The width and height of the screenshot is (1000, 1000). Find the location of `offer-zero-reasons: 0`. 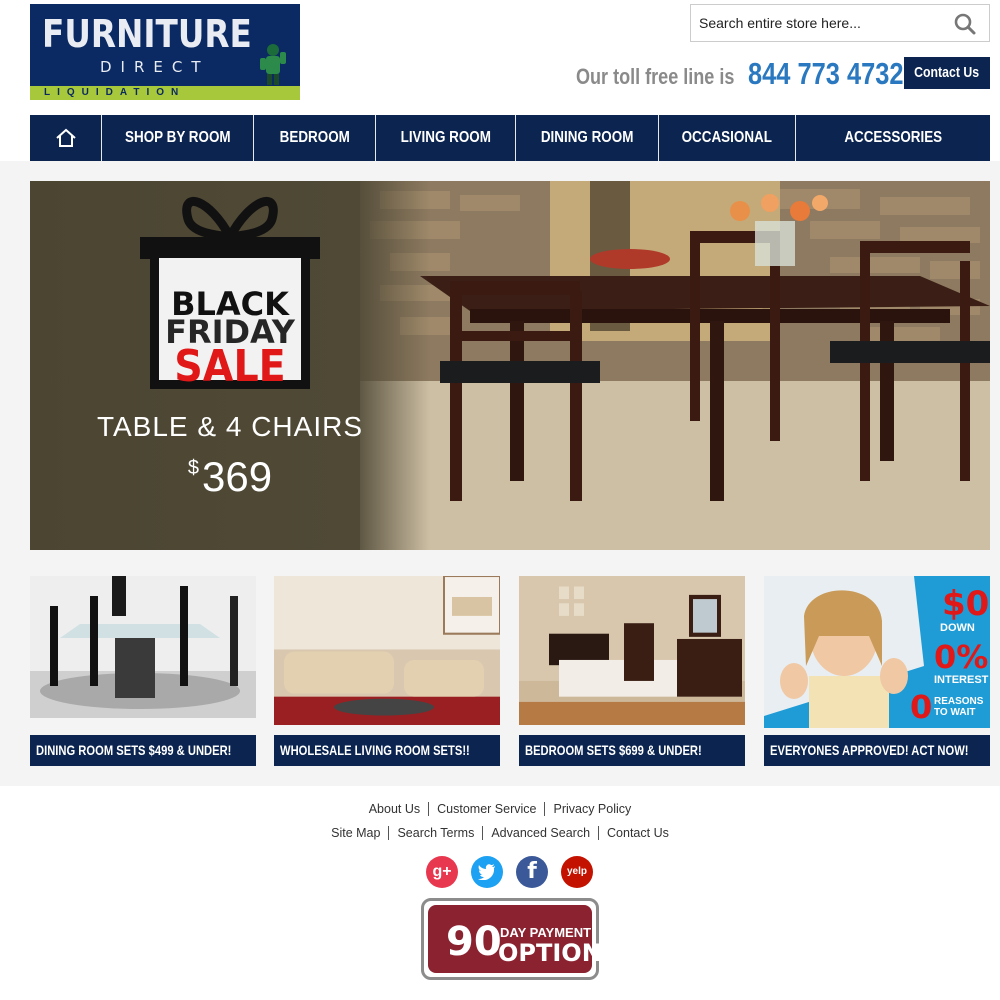

offer-zero-reasons: 0 is located at coordinates (921, 707).